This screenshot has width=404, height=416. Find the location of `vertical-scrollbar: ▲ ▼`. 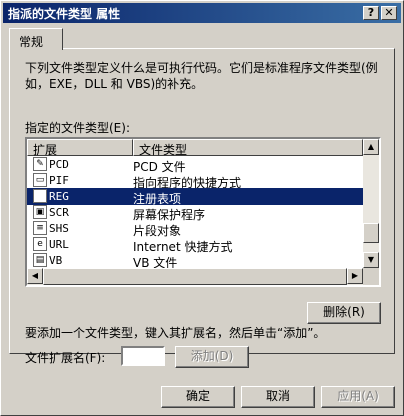

vertical-scrollbar: ▲ ▼ is located at coordinates (371, 203).